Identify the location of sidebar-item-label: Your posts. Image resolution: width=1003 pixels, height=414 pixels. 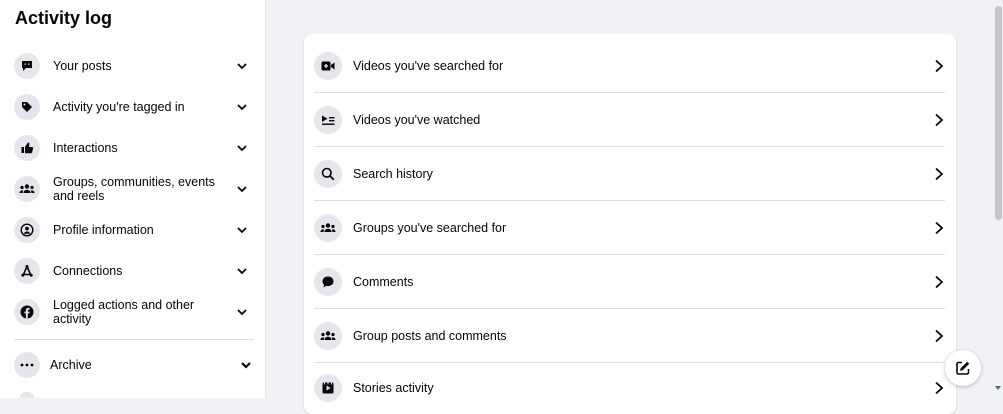
(82, 66).